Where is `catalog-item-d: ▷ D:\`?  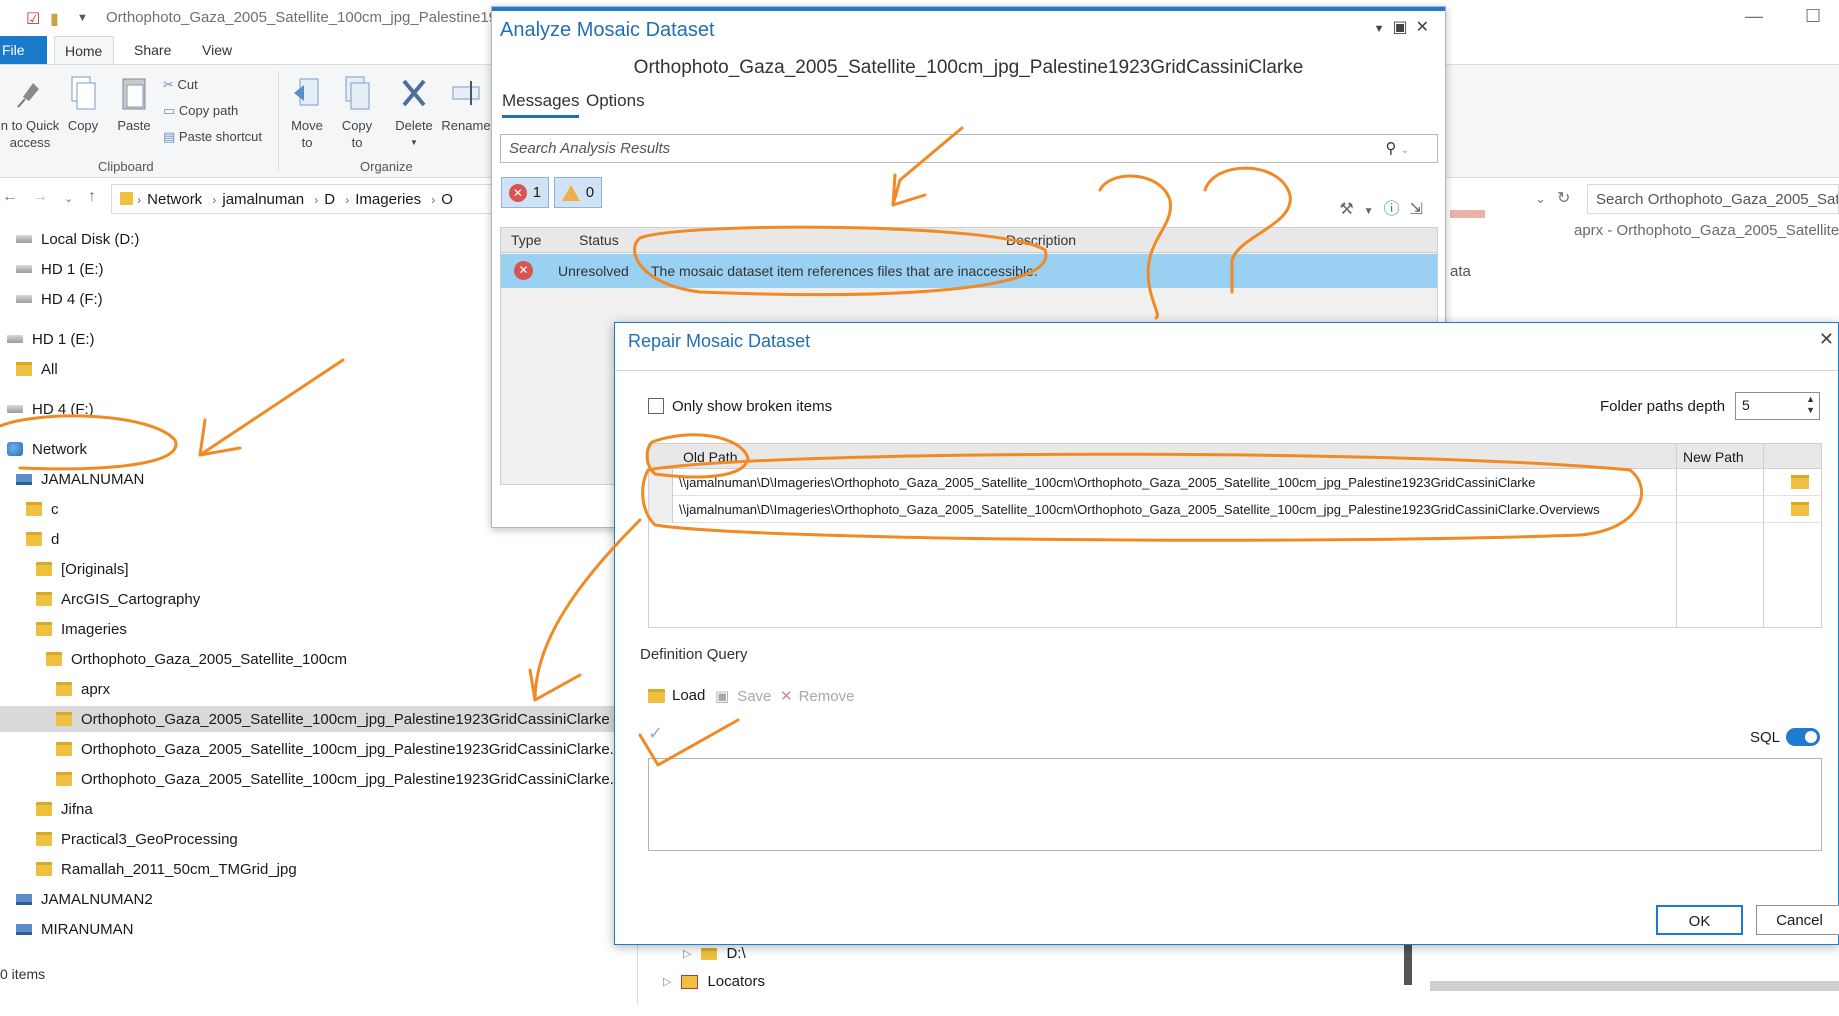 catalog-item-d: ▷ D:\ is located at coordinates (714, 953).